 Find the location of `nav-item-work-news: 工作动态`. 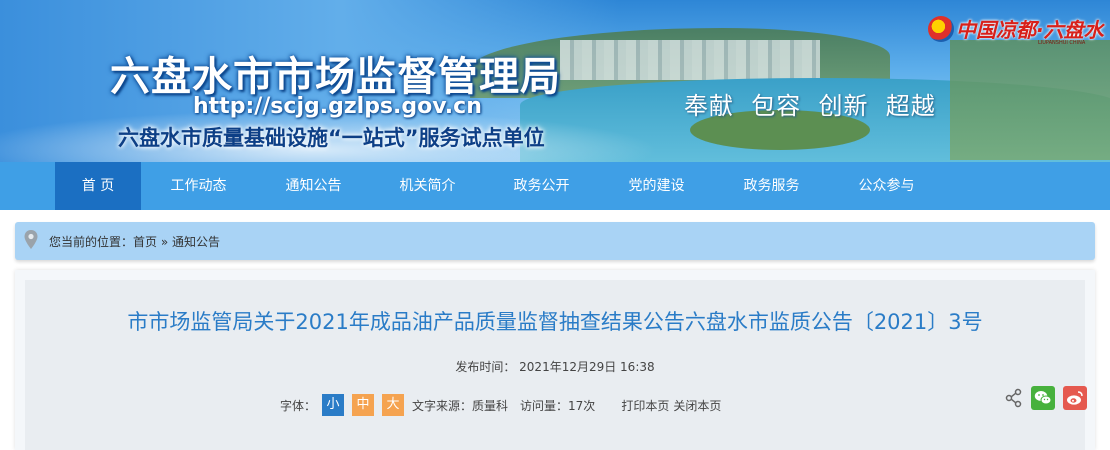

nav-item-work-news: 工作动态 is located at coordinates (198, 186).